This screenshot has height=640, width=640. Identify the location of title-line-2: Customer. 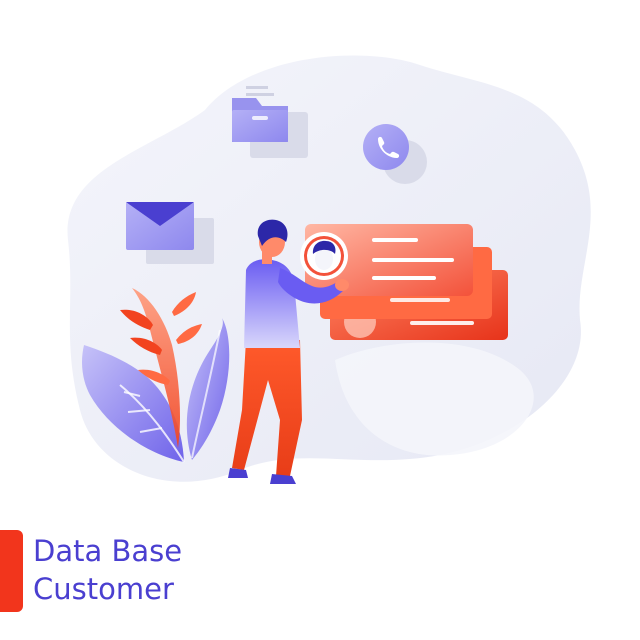
(103, 589).